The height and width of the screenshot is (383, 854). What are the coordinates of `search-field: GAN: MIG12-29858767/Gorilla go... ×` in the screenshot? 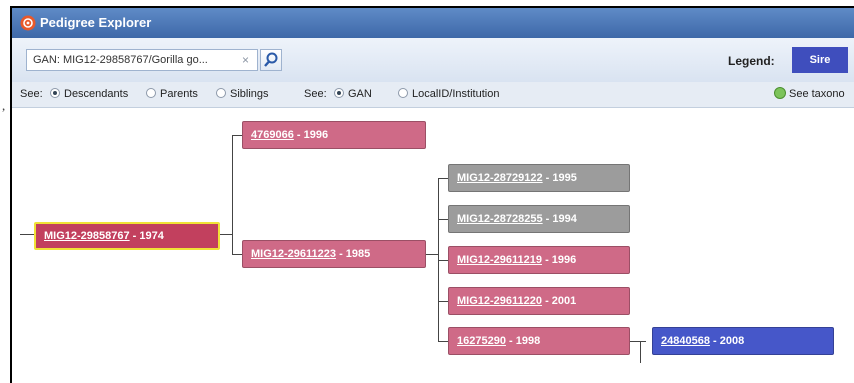 It's located at (142, 60).